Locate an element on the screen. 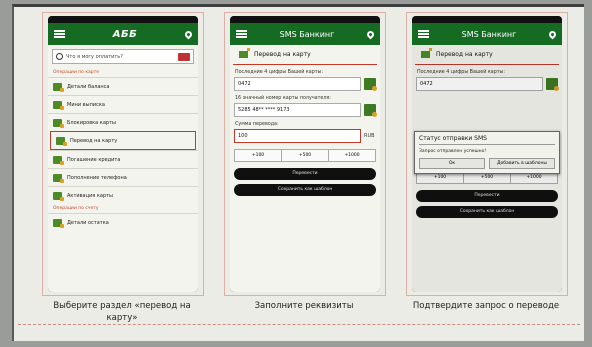 This screenshot has width=592, height=347. quick-amount-button: +500 is located at coordinates (305, 155).